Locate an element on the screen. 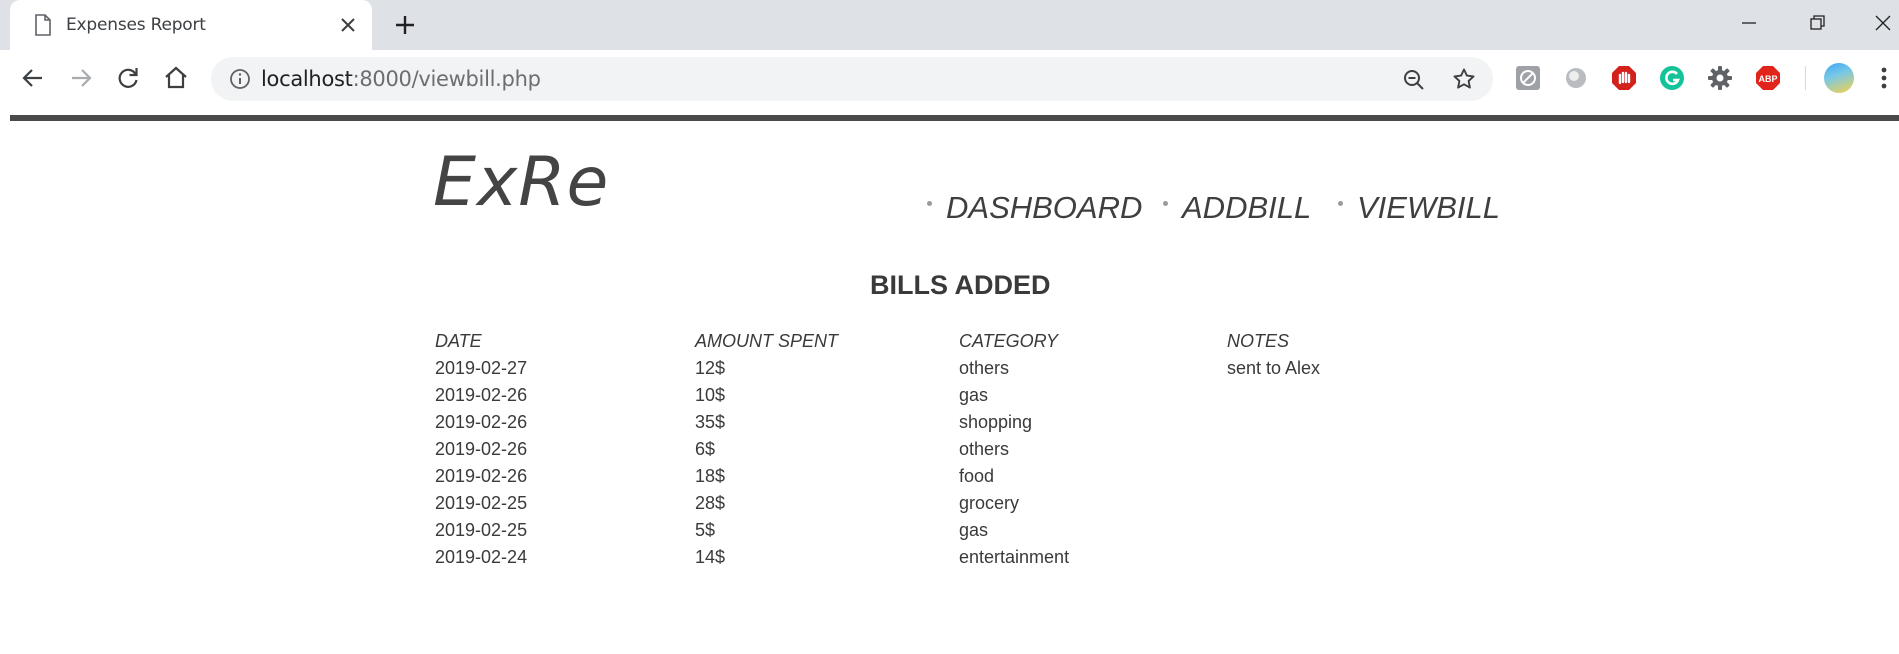  minimize-icon is located at coordinates (1749, 23).